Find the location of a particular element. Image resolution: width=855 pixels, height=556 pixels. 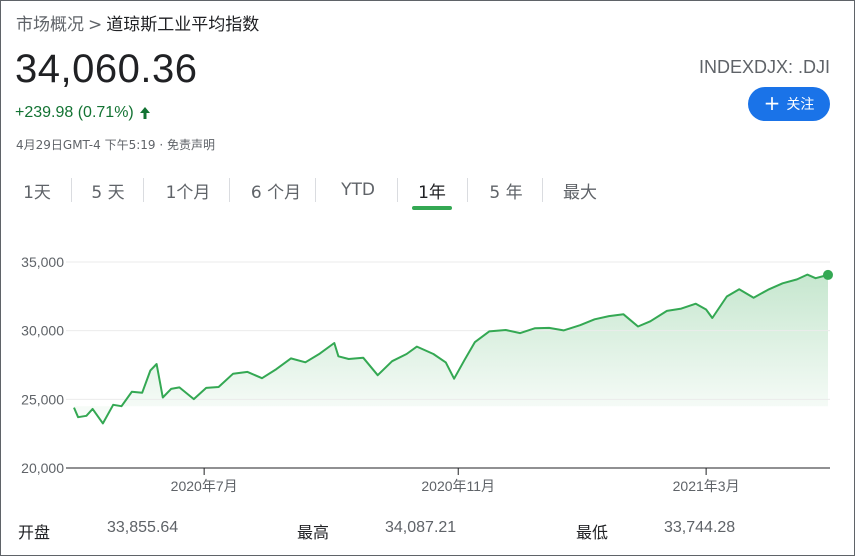

stat-low-value: 33,744.28 is located at coordinates (700, 527).